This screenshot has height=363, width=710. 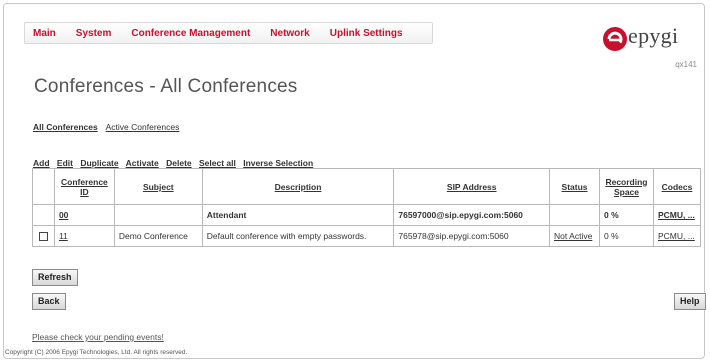 What do you see at coordinates (686, 64) in the screenshot?
I see `device-name: qx141` at bounding box center [686, 64].